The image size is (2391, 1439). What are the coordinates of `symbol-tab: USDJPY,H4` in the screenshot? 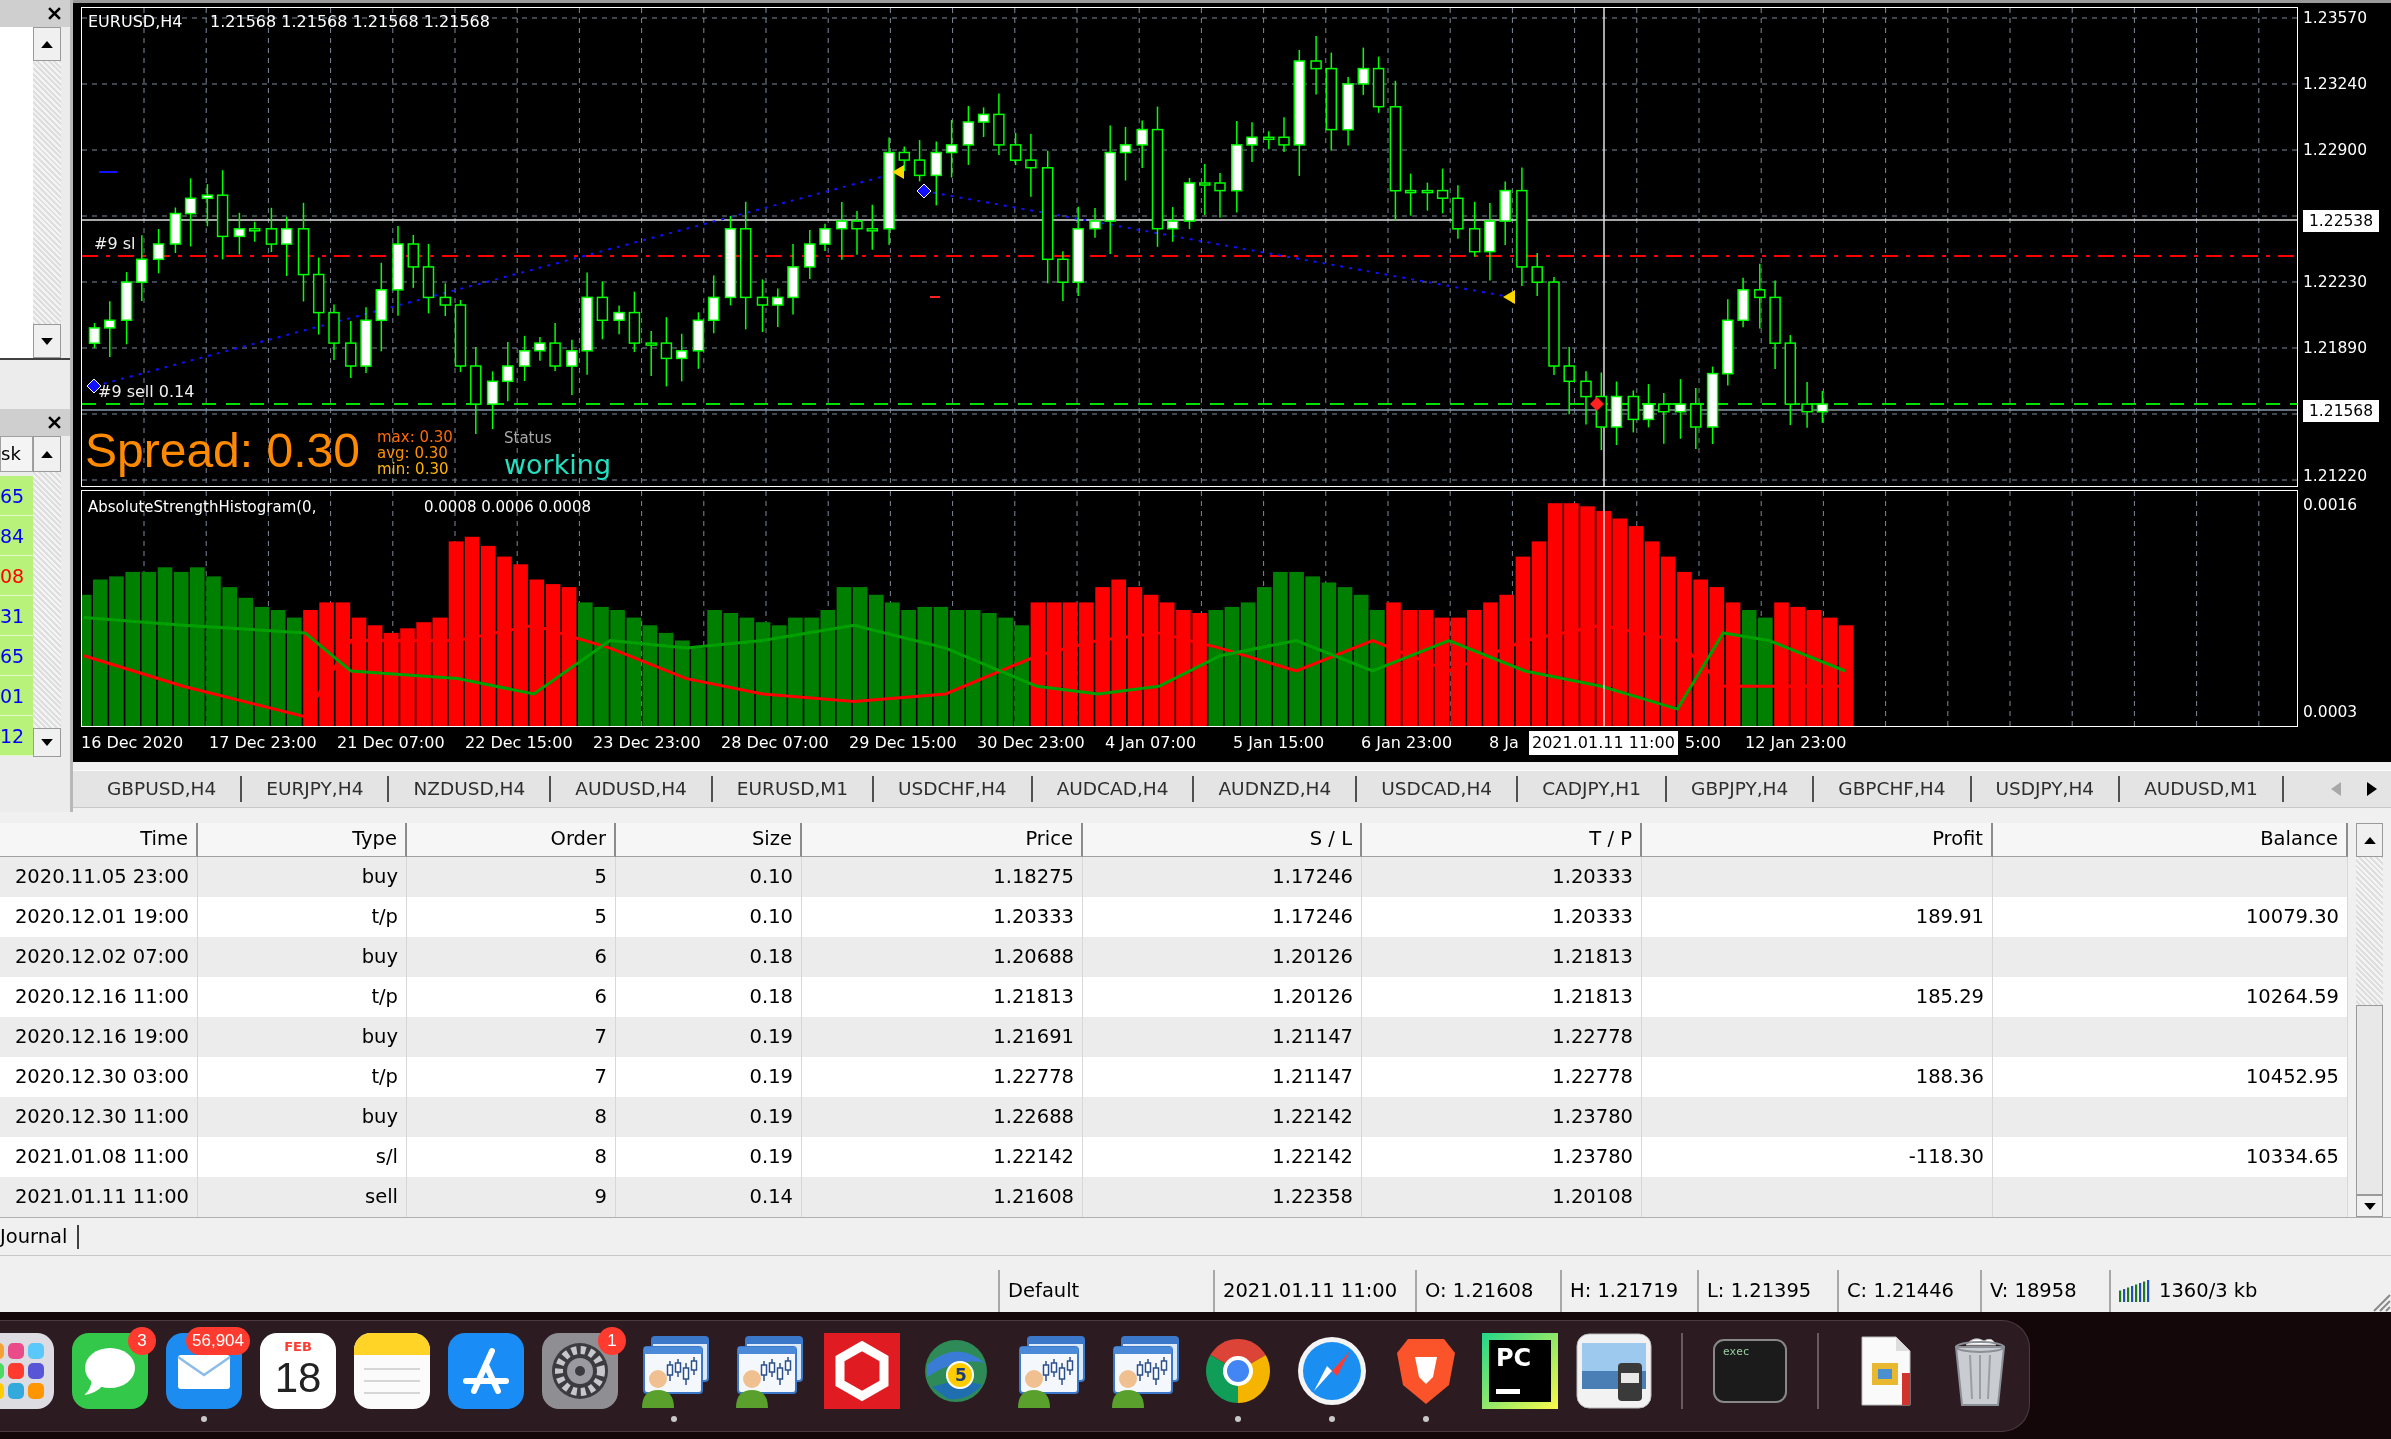 It's located at (2046, 789).